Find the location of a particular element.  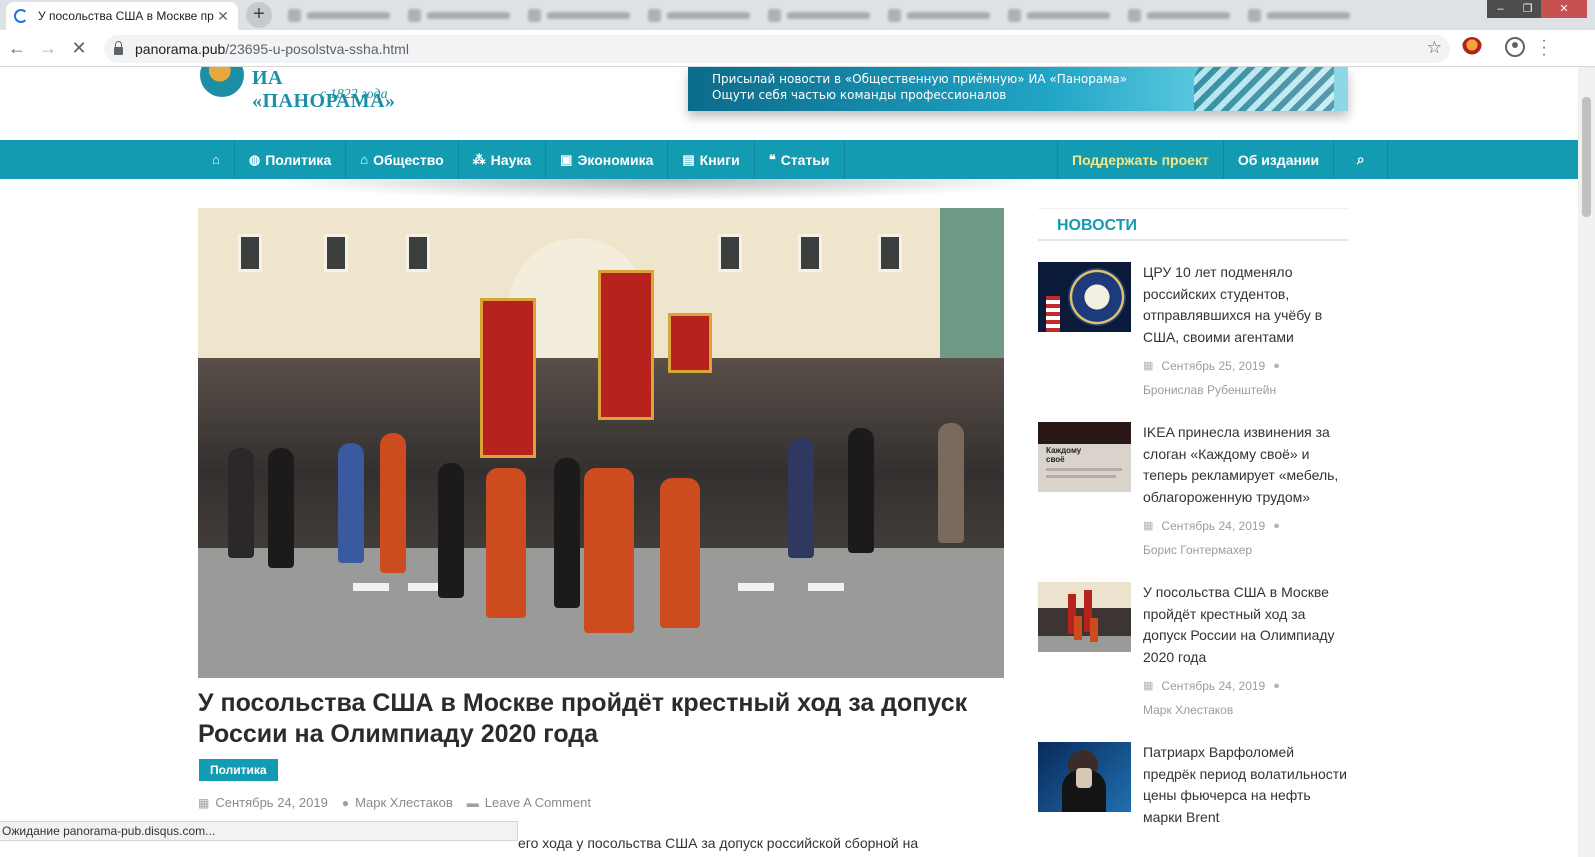

comments-link: Leave A Comment is located at coordinates (538, 802).